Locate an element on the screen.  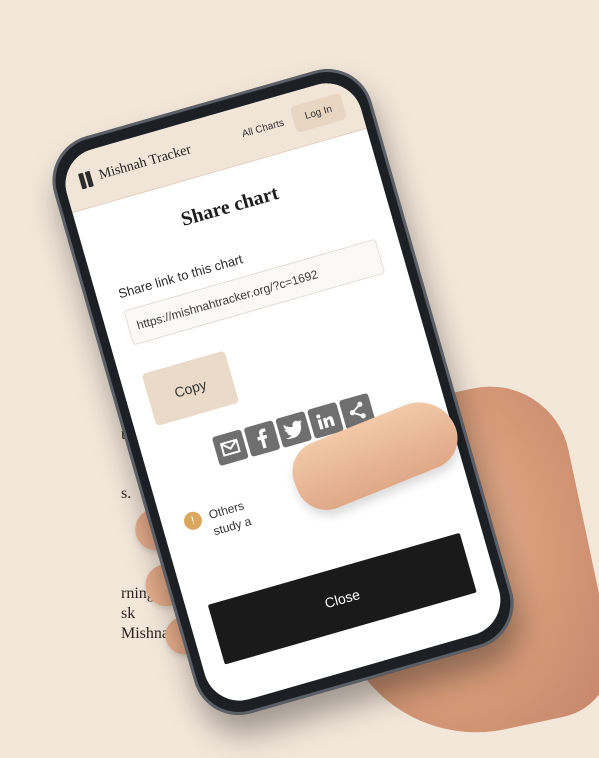
notice-text: Others study a is located at coordinates (230, 518).